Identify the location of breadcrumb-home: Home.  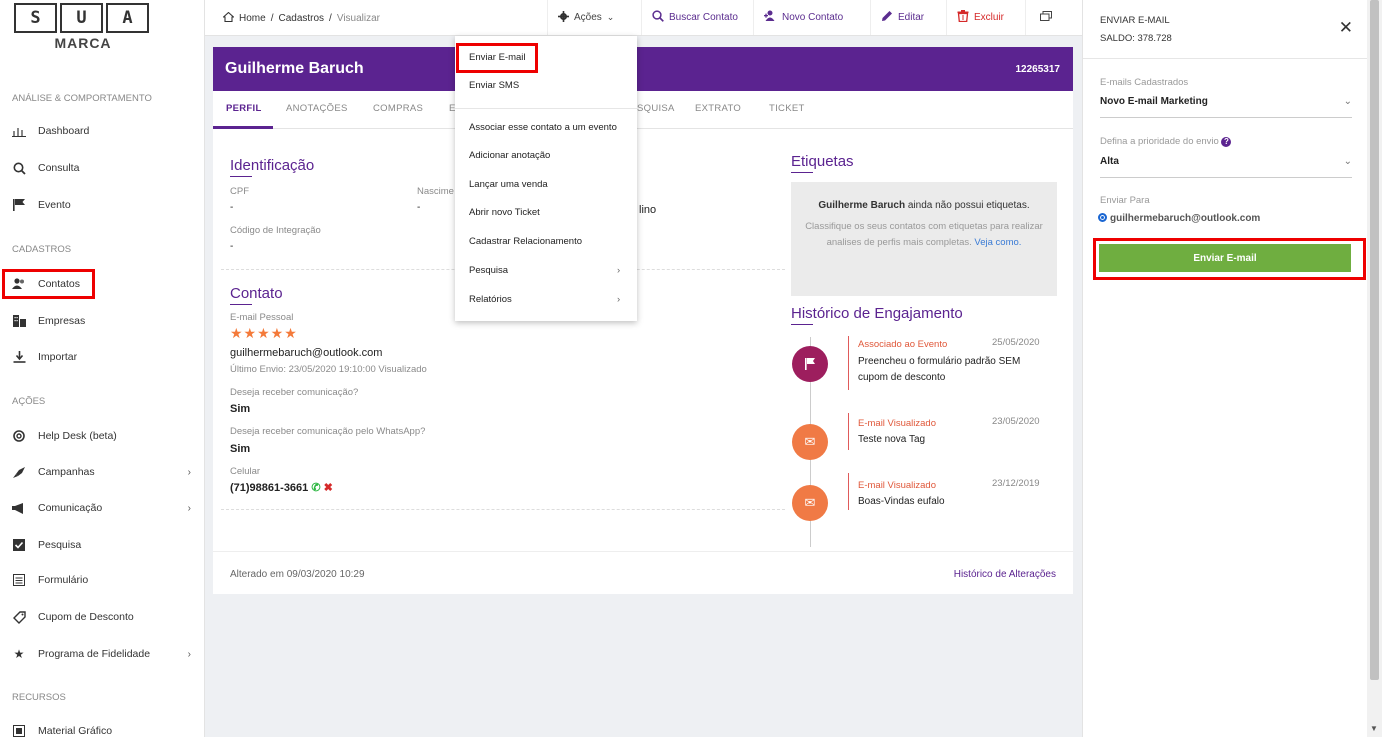
(252, 18).